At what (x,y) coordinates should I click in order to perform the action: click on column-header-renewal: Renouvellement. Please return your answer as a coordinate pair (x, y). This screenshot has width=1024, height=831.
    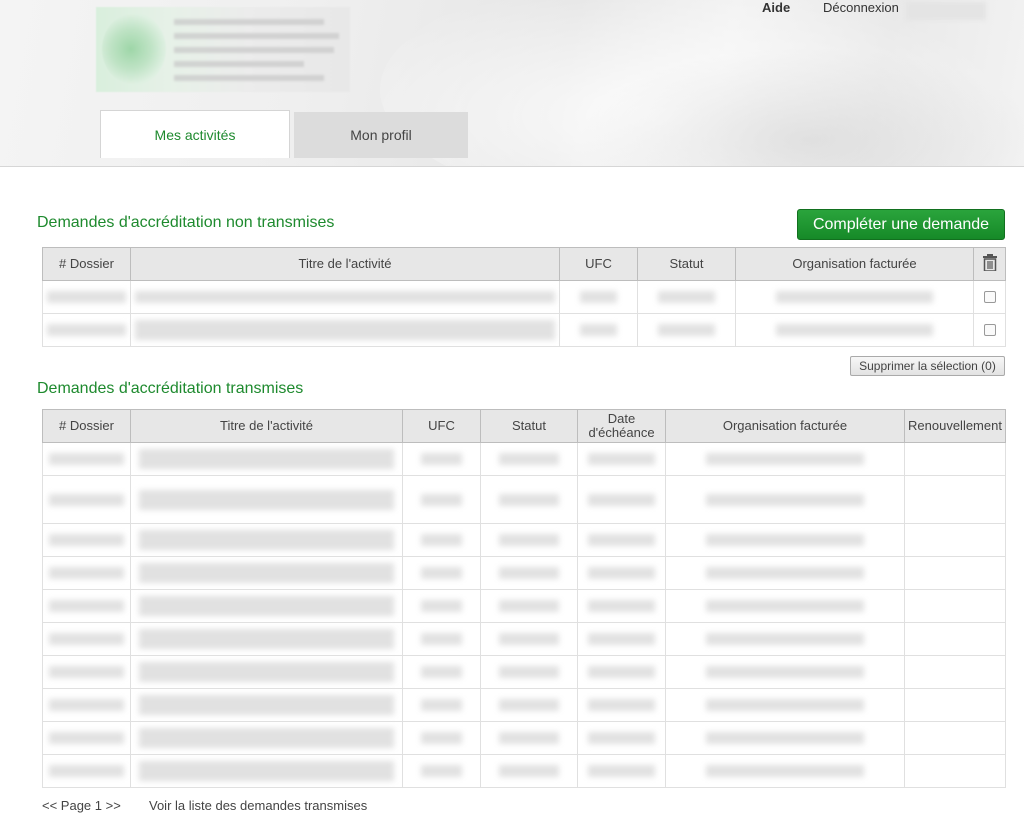
    Looking at the image, I should click on (955, 426).